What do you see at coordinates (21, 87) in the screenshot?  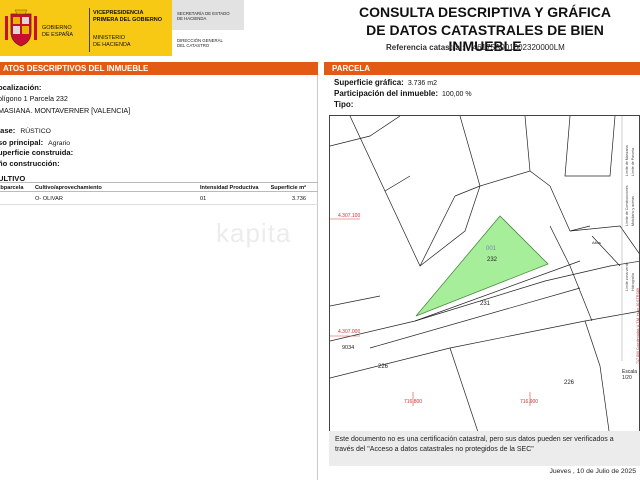 I see `localizacion-label: ocalización:` at bounding box center [21, 87].